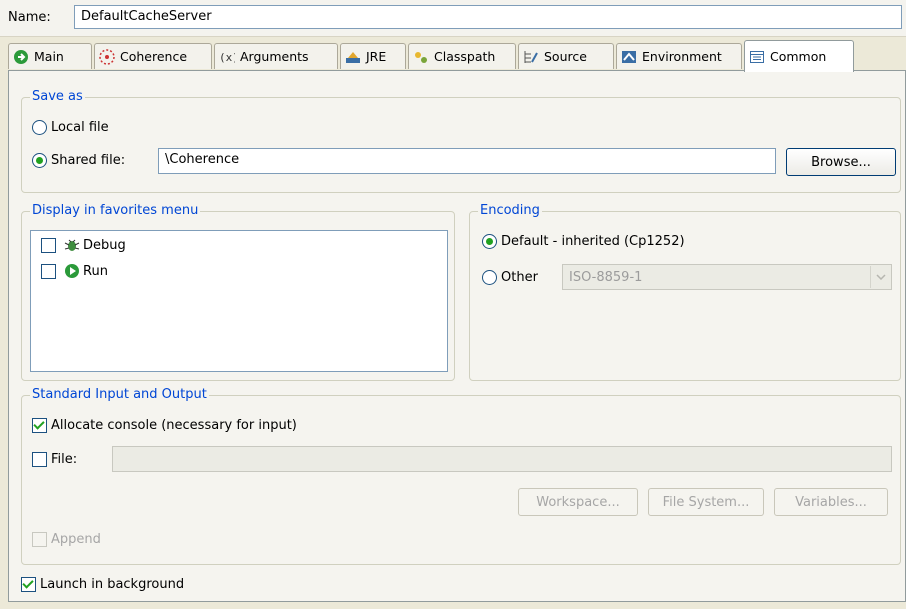 The image size is (906, 609). I want to click on encoding-title: Encoding, so click(510, 210).